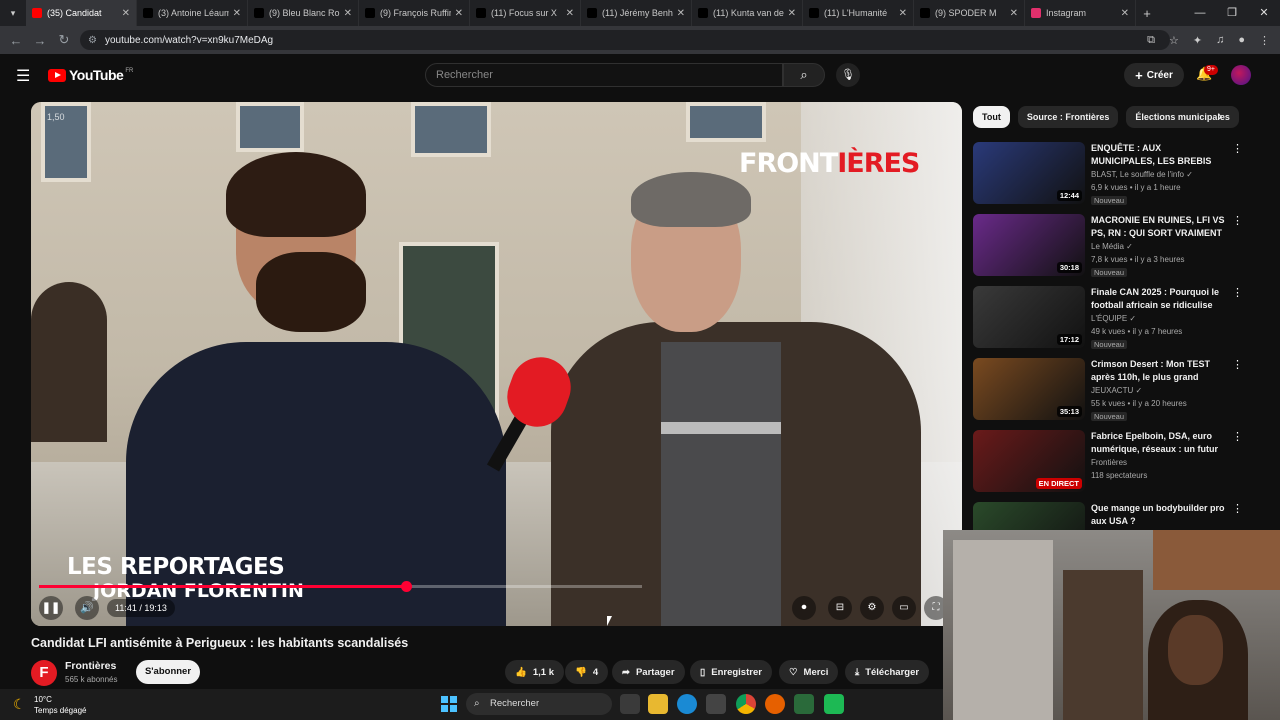  I want to click on account-avatar, so click(1241, 75).